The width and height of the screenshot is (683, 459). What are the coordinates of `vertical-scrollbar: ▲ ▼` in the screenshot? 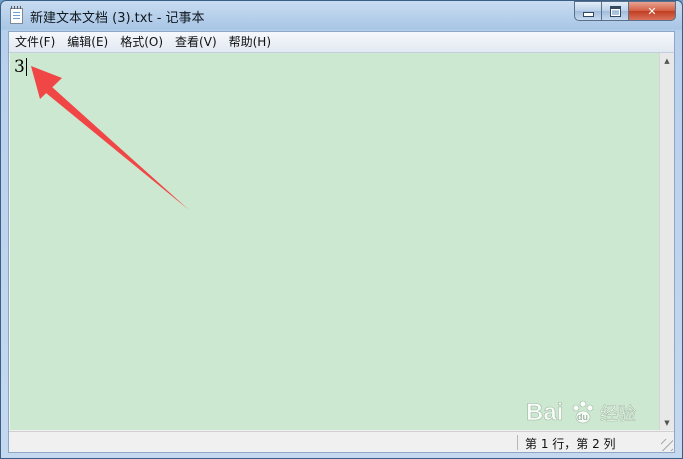 It's located at (666, 241).